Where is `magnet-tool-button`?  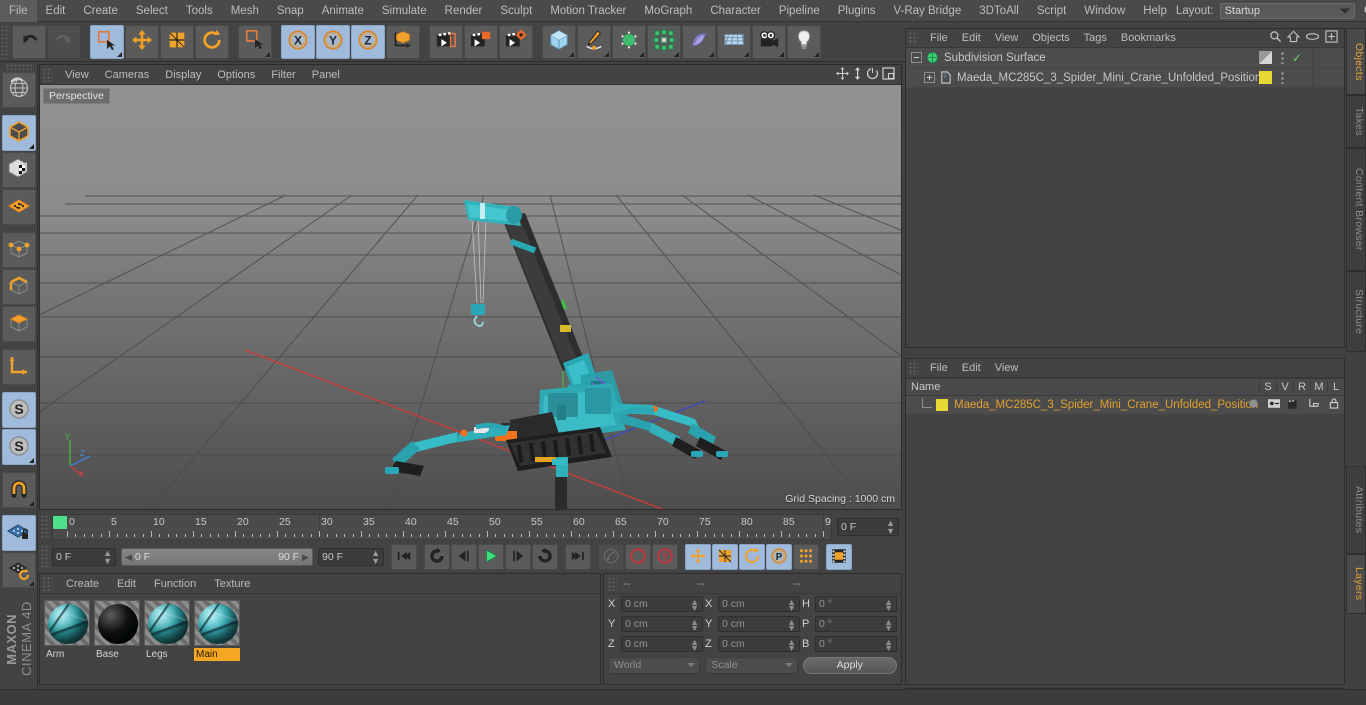
magnet-tool-button is located at coordinates (18, 490).